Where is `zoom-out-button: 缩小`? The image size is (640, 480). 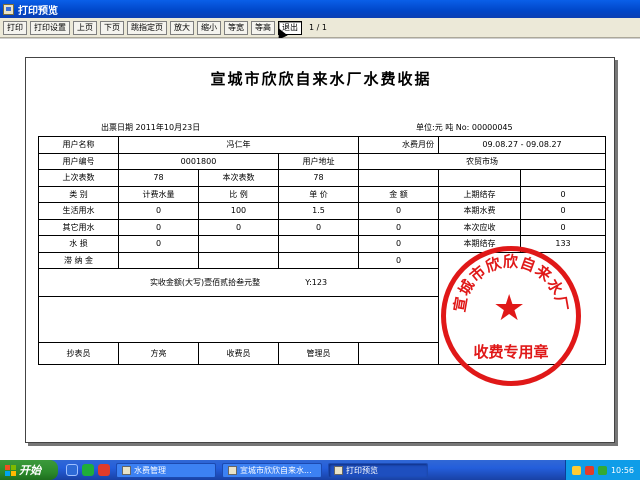
zoom-out-button: 缩小 is located at coordinates (209, 27).